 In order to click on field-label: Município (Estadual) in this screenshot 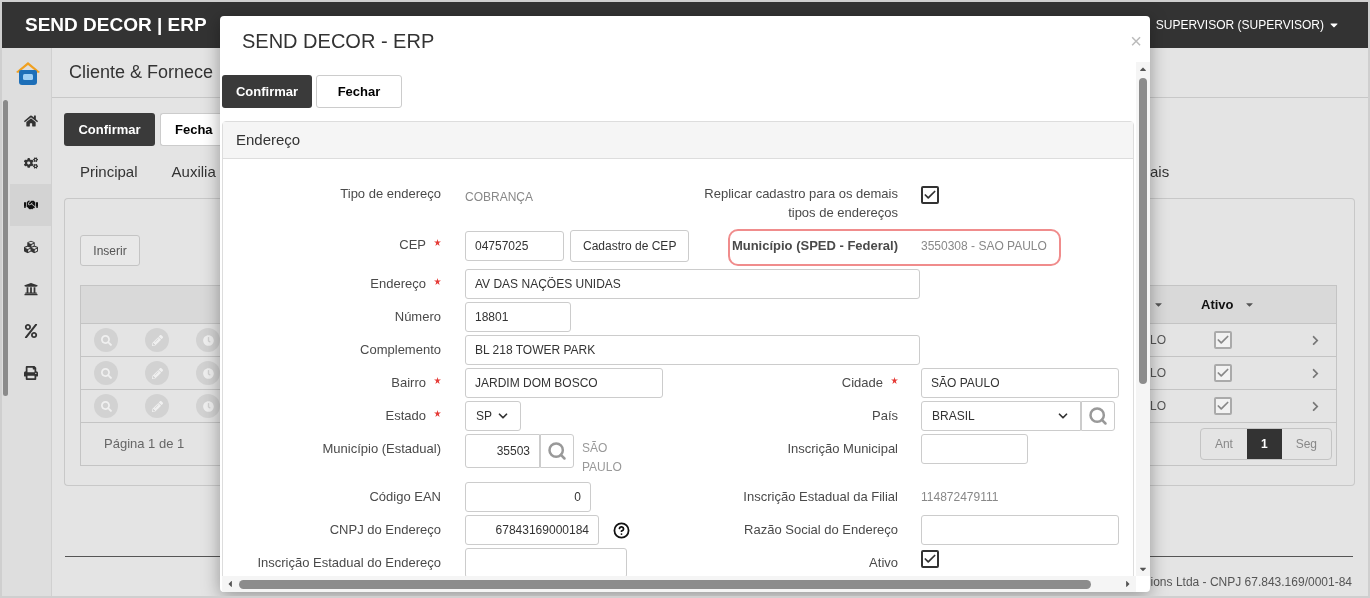, I will do `click(381, 449)`.